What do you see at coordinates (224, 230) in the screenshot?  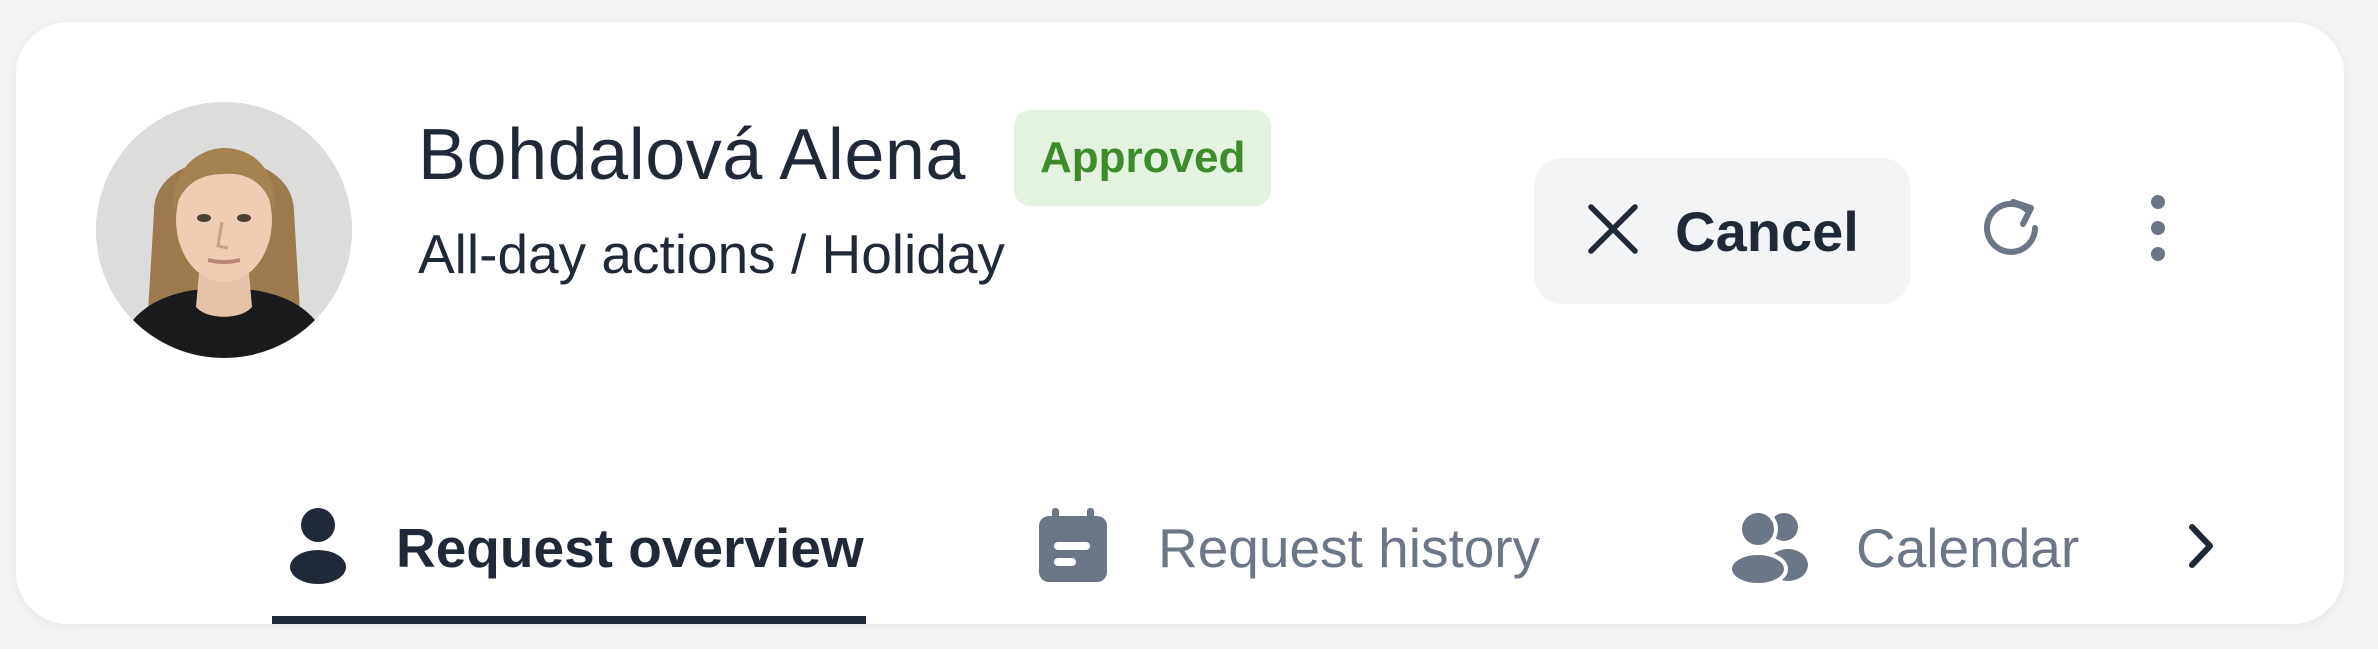 I see `avatar` at bounding box center [224, 230].